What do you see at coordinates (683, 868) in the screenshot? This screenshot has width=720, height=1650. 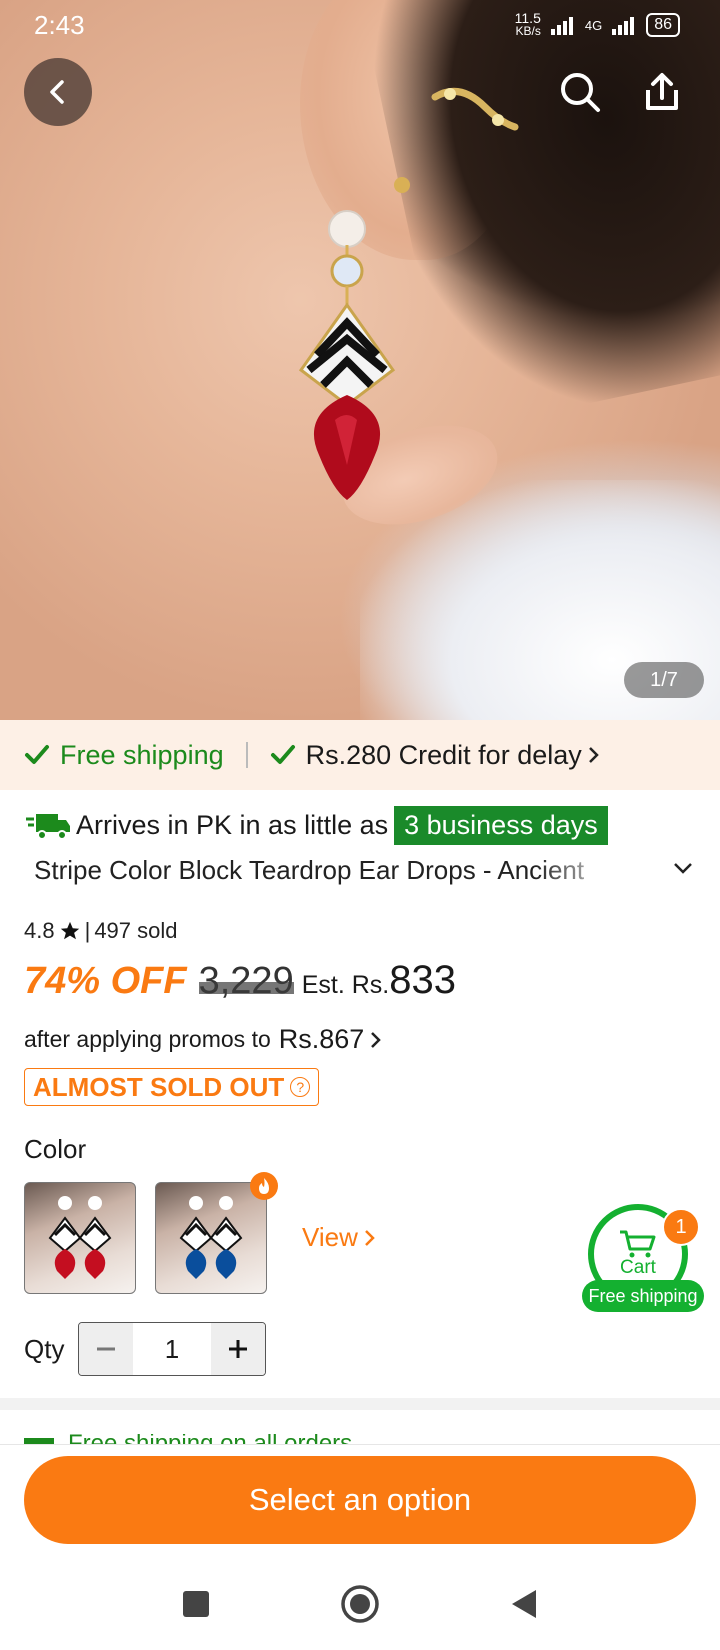 I see `expand-title-chevron-icon` at bounding box center [683, 868].